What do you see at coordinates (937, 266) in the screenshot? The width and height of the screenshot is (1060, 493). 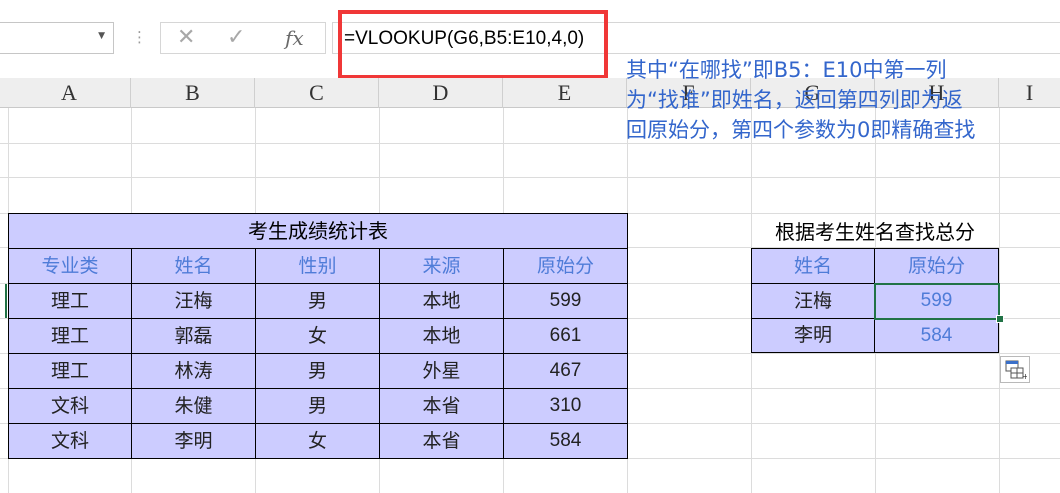 I see `lookup-header-score: 原始分` at bounding box center [937, 266].